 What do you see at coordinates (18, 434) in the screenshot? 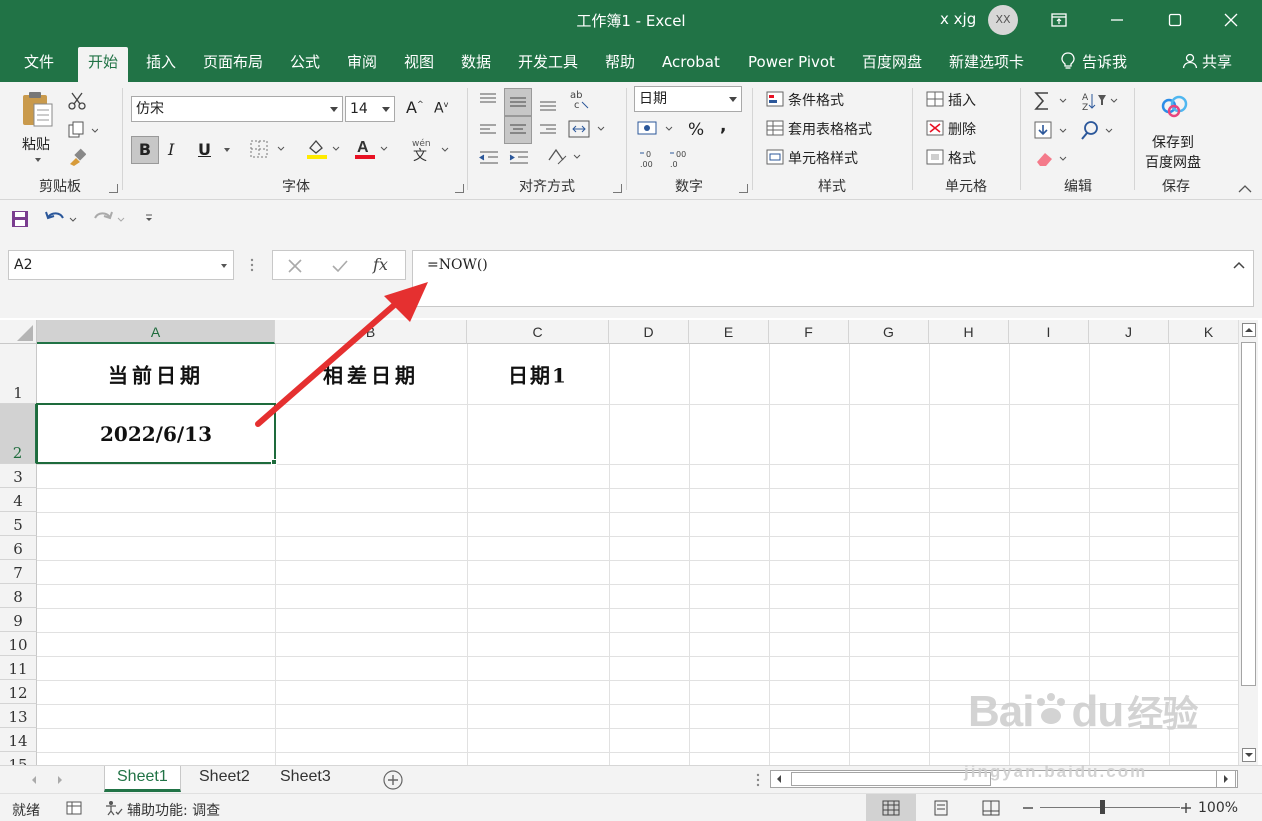
I see `row-header-2: 2` at bounding box center [18, 434].